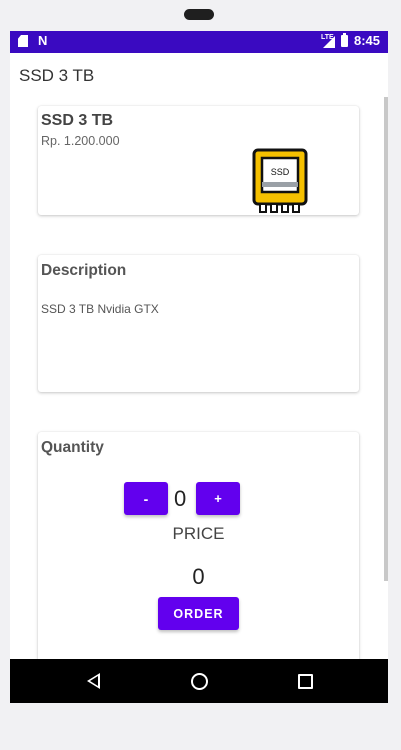 The width and height of the screenshot is (401, 750). I want to click on sd-card-icon, so click(23, 41).